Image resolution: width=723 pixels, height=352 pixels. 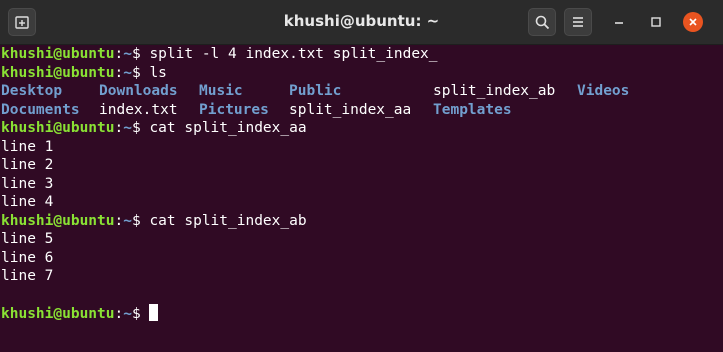 I want to click on text-cursor, so click(x=154, y=312).